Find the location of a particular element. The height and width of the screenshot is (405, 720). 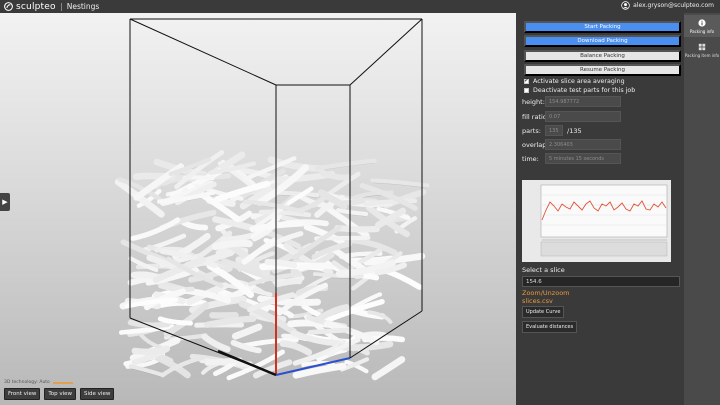

deactivate-test-parts-label: Deactivate test parts for this job is located at coordinates (584, 90).